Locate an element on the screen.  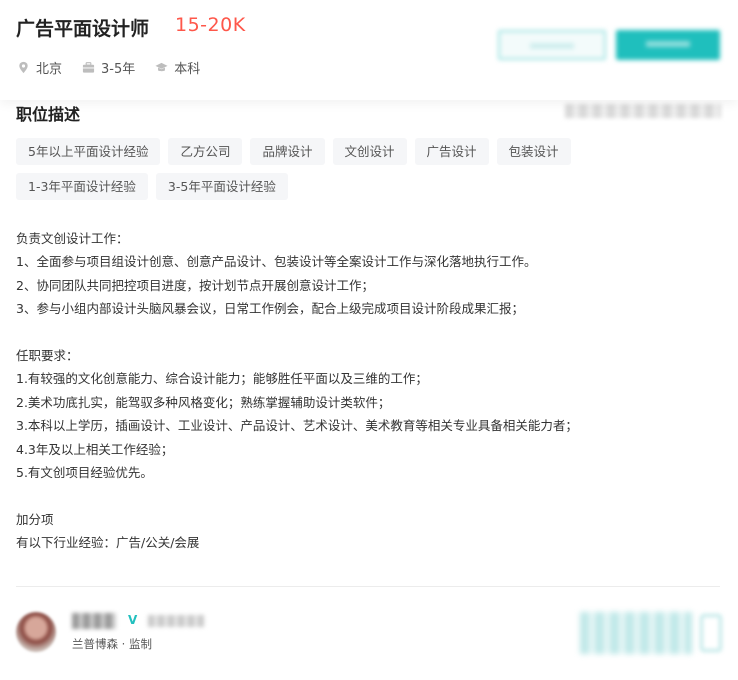
requirement-item: 1.有较强的文化创意能力、综合设计能力；能够胜任平面以及三维的工作； is located at coordinates (222, 379).